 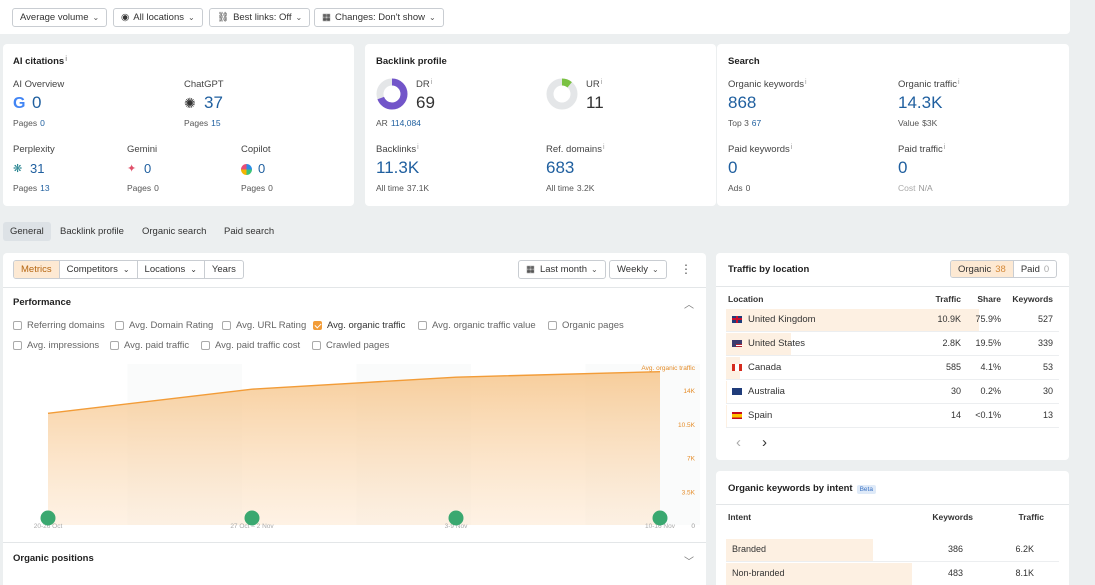 I want to click on table-row: Australia 30 0.2% 30, so click(x=892, y=392).